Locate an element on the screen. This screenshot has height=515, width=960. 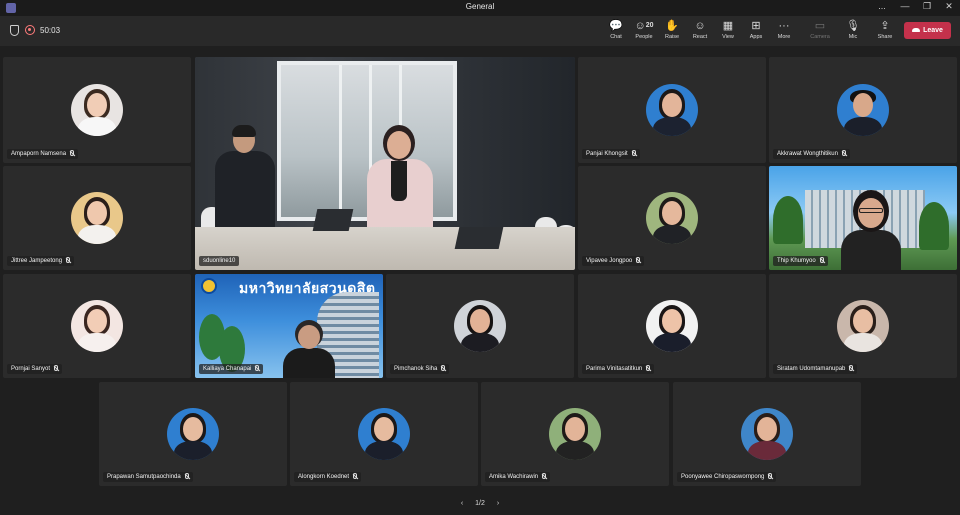
share-button: ⇪ Share is located at coordinates (885, 32).